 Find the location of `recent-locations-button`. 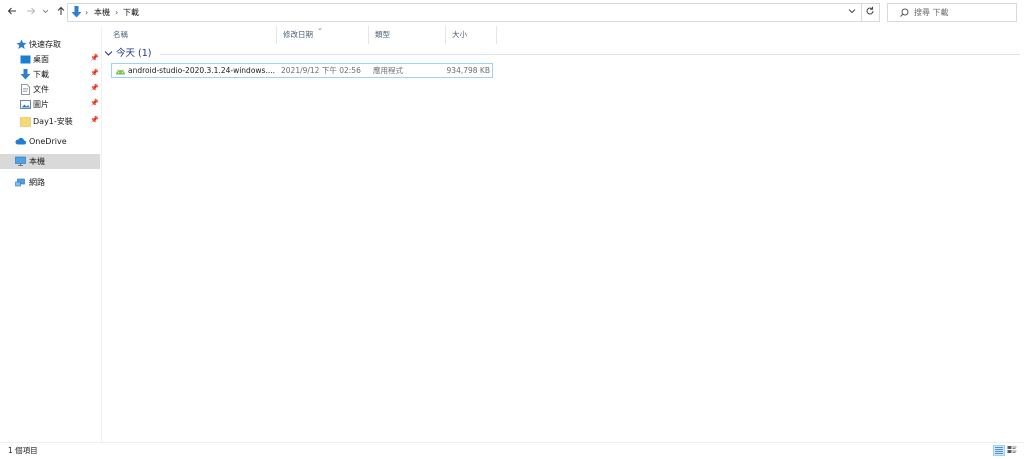

recent-locations-button is located at coordinates (45, 13).